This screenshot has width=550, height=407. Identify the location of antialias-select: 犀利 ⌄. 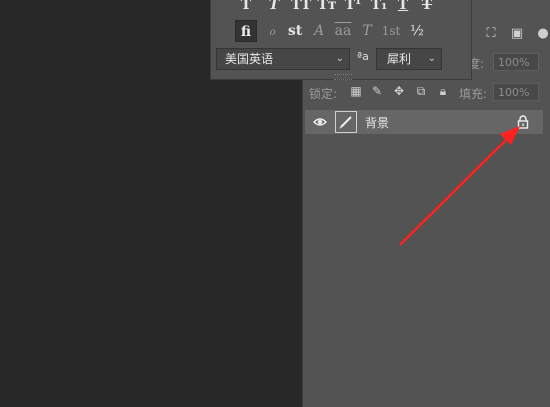
(409, 59).